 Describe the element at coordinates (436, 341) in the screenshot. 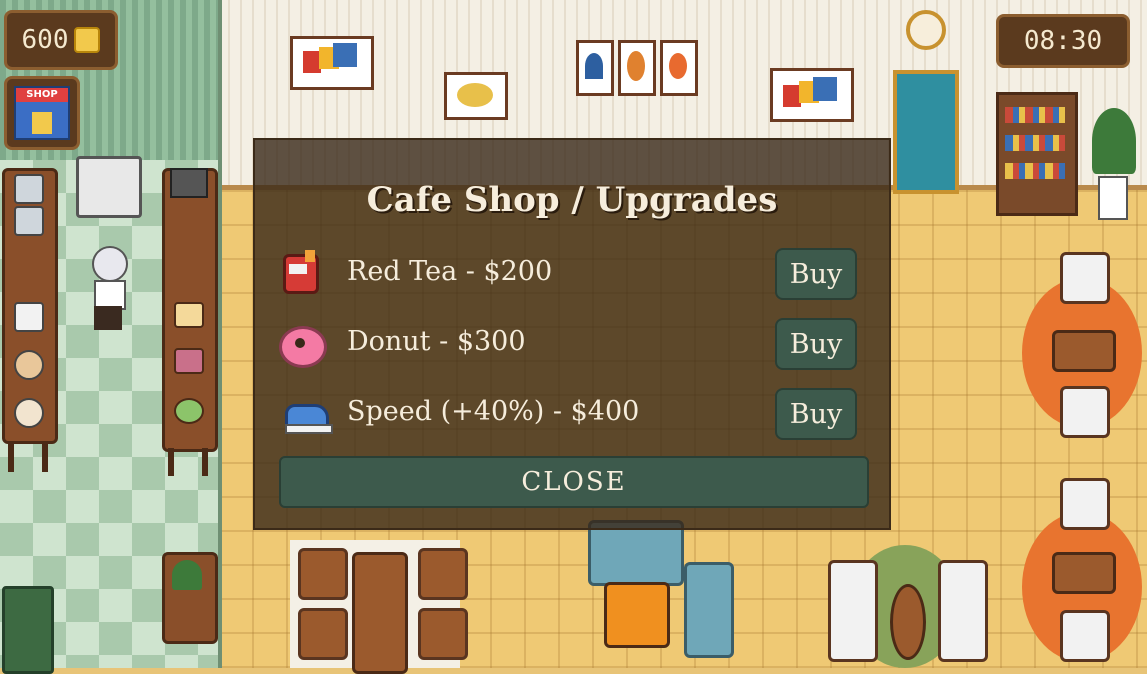

I see `item-label: Donut - $300` at that location.